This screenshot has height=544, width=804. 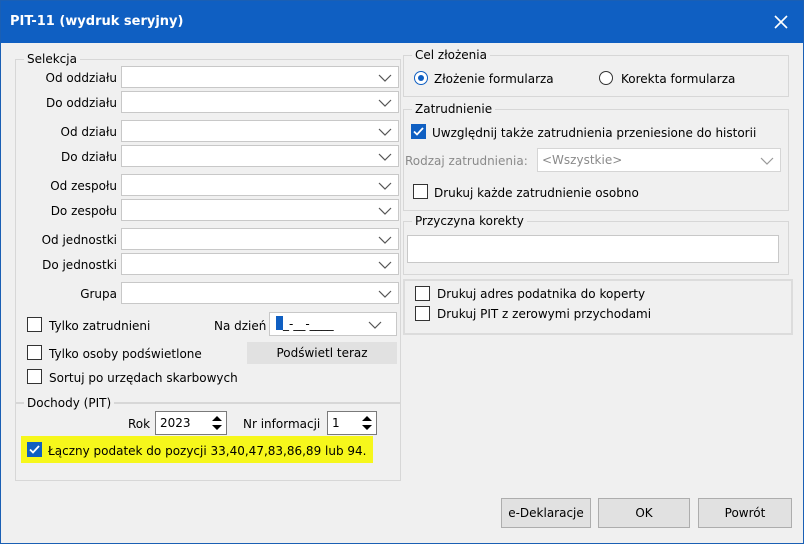 I want to click on e-deklaracje-button: e-Deklaracje, so click(x=546, y=513).